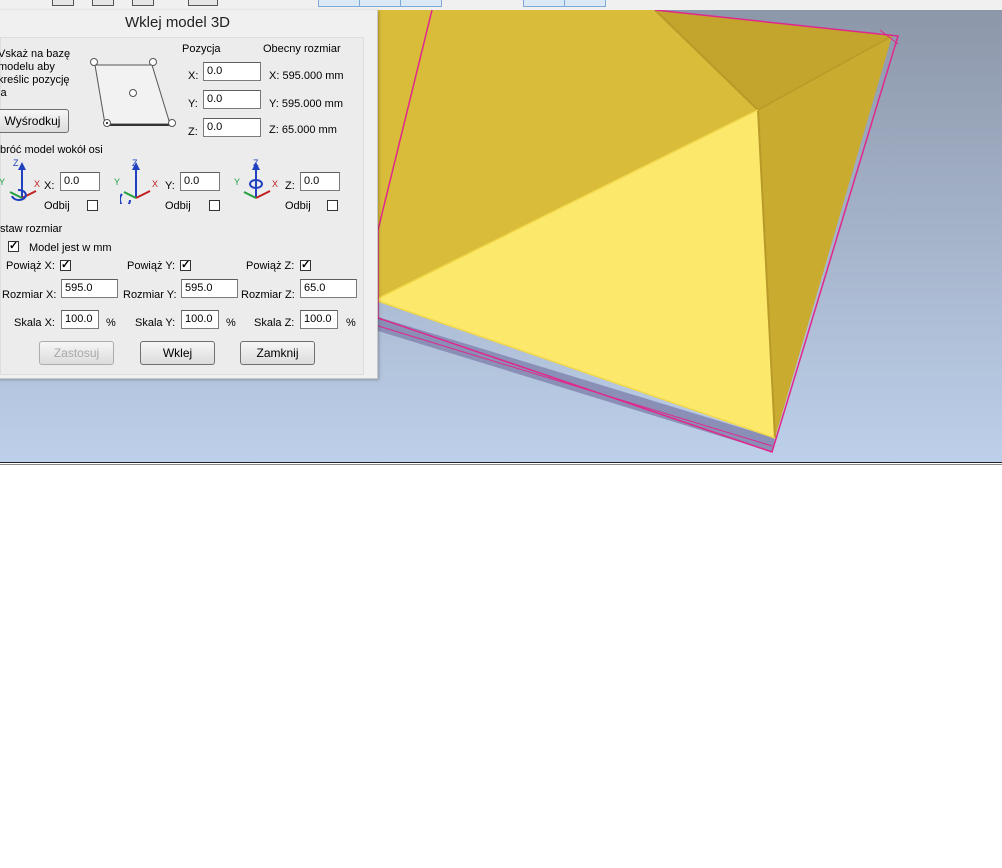 This screenshot has width=1002, height=868. Describe the element at coordinates (351, 323) in the screenshot. I see `scale-z-unit: %` at that location.